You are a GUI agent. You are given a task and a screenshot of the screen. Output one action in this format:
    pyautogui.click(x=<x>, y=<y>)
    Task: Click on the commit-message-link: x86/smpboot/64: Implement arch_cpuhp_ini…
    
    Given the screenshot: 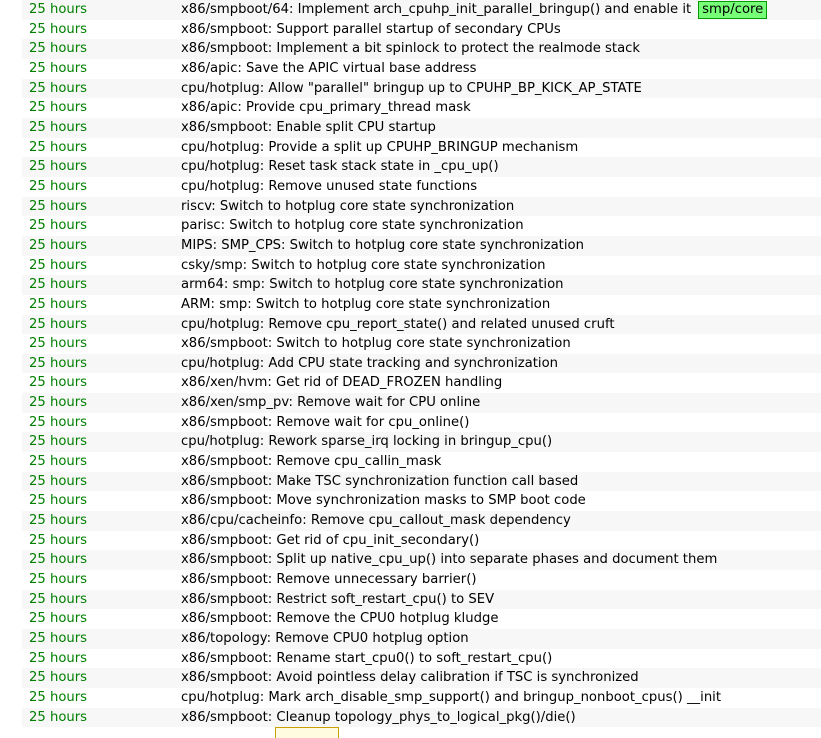 What is the action you would take?
    pyautogui.click(x=436, y=9)
    